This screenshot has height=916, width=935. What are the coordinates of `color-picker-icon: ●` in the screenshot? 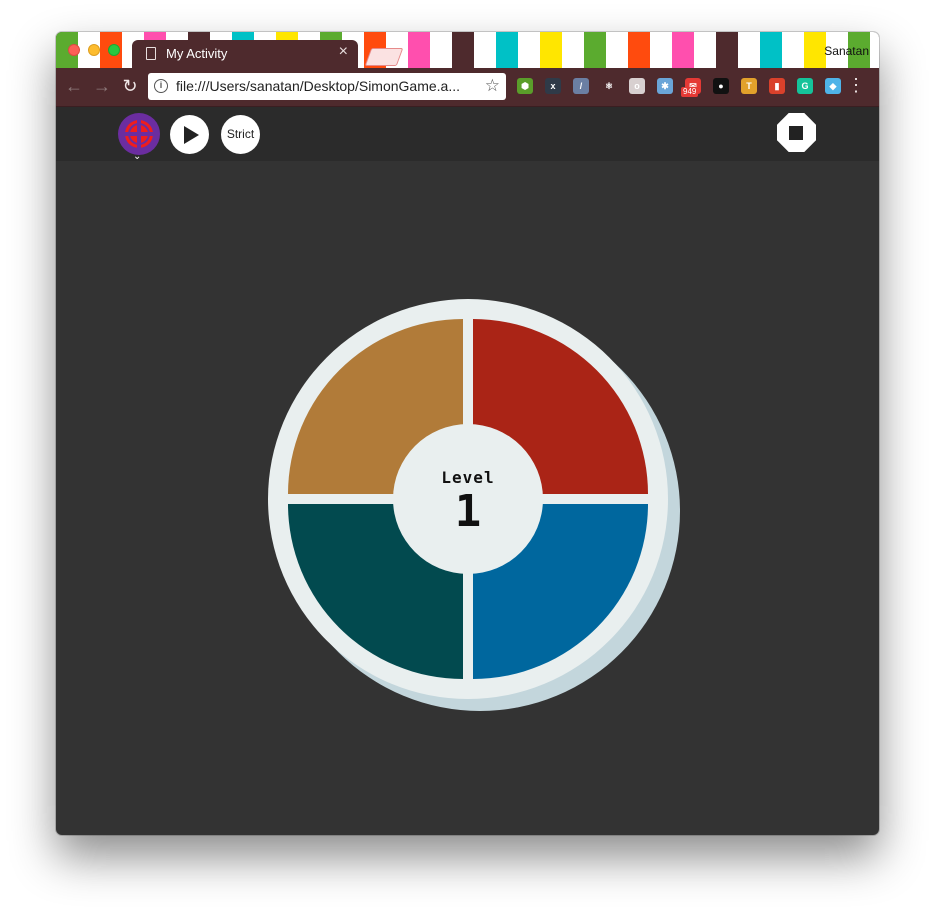 It's located at (721, 86).